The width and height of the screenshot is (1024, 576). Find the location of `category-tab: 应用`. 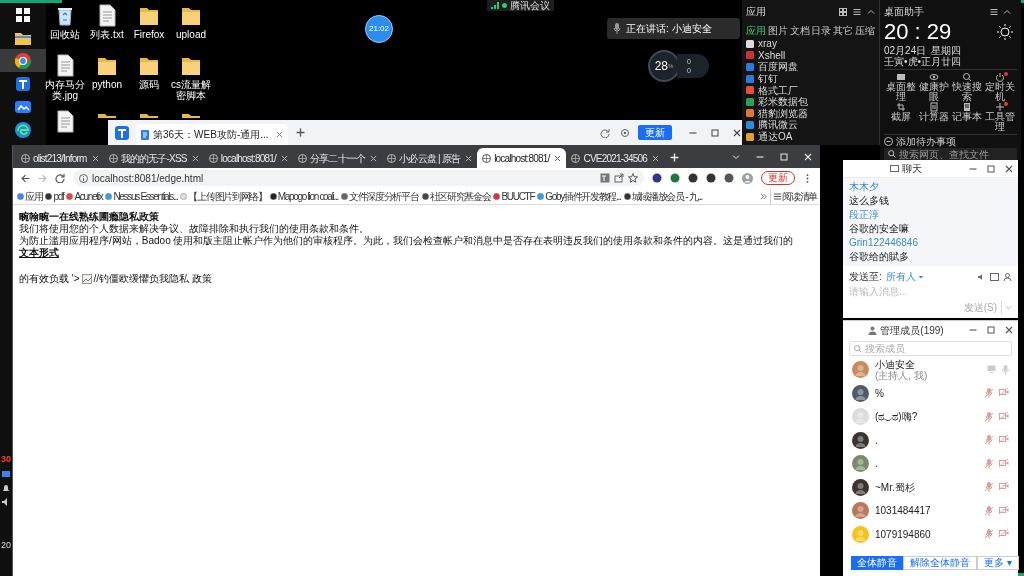

category-tab: 应用 is located at coordinates (756, 30).